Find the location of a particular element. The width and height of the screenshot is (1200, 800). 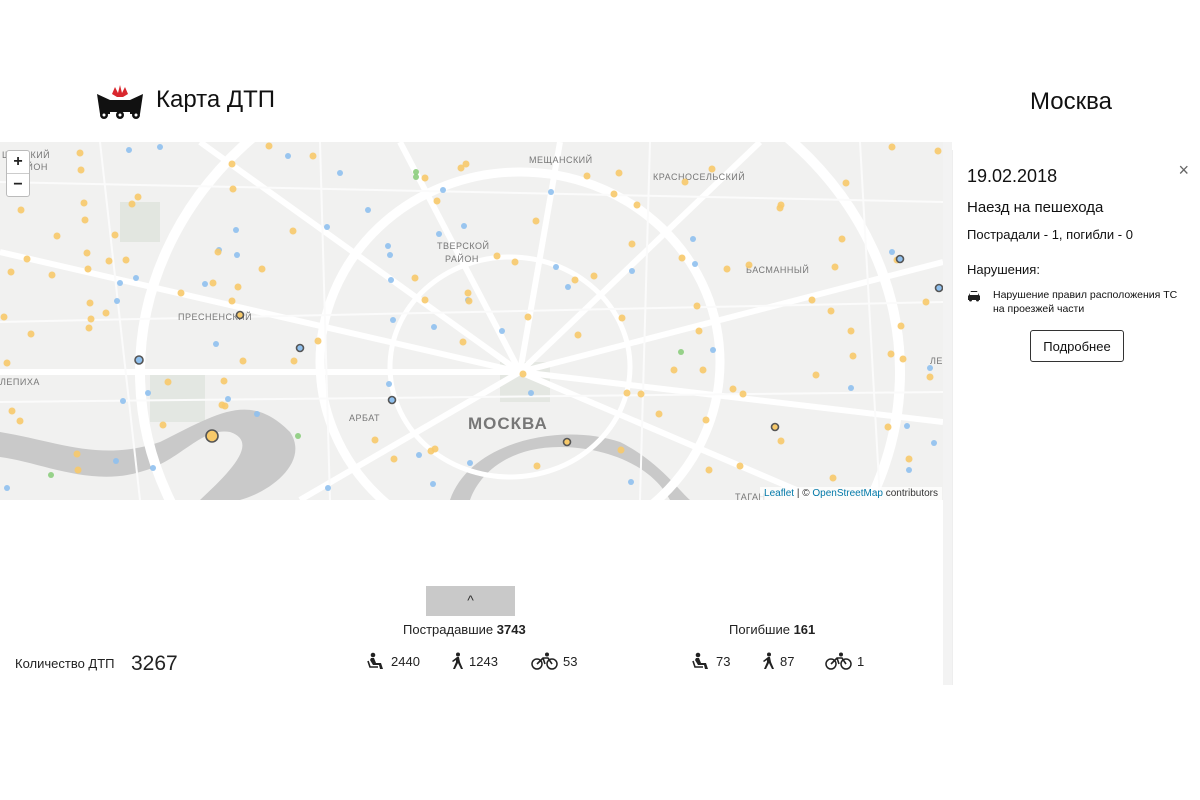

zoom-out-button: − is located at coordinates (18, 184).